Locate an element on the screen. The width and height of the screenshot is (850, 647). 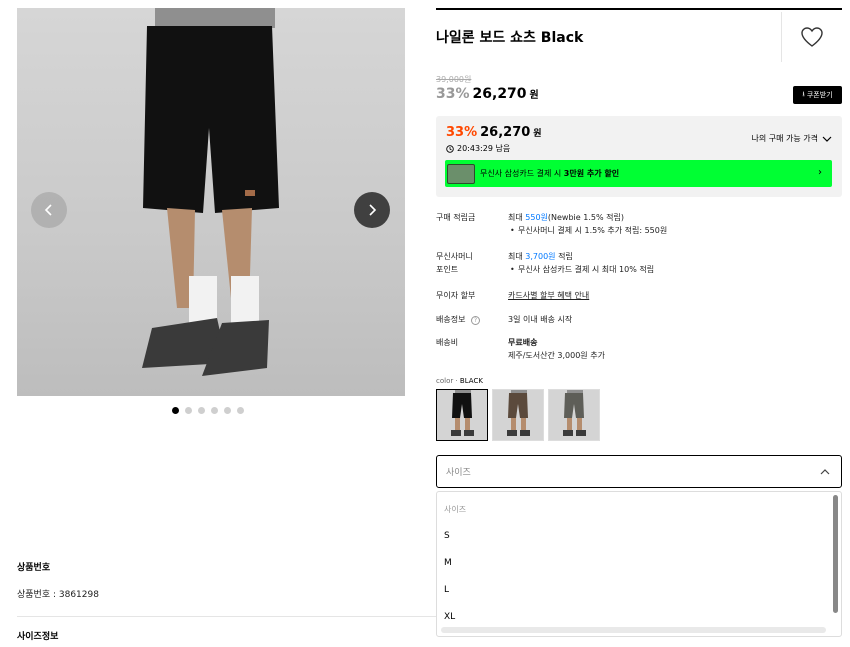
shipping-value: 무료배송 is located at coordinates (523, 342).